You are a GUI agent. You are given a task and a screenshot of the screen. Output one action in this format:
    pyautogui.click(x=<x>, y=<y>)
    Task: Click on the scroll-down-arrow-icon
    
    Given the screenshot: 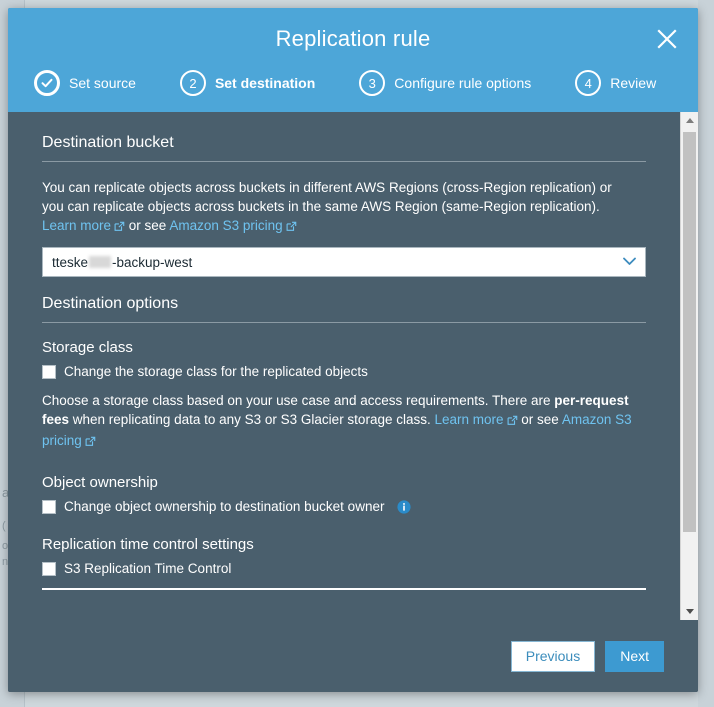 What is the action you would take?
    pyautogui.click(x=689, y=611)
    